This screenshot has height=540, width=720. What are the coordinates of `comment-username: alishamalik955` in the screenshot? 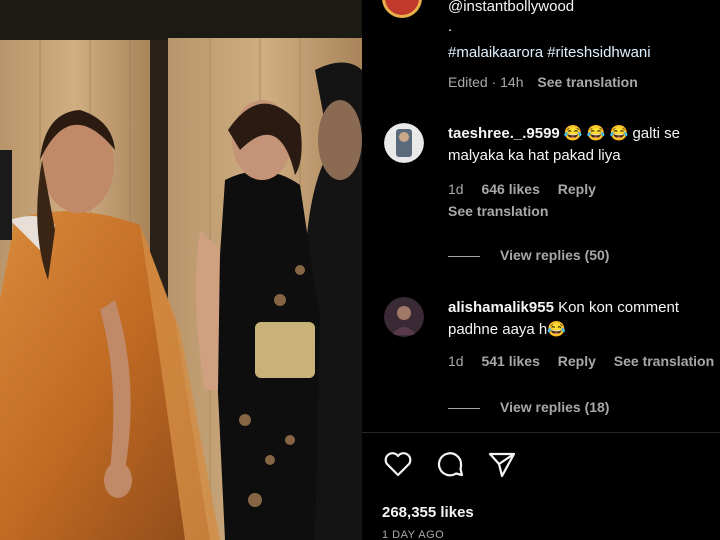 It's located at (501, 307).